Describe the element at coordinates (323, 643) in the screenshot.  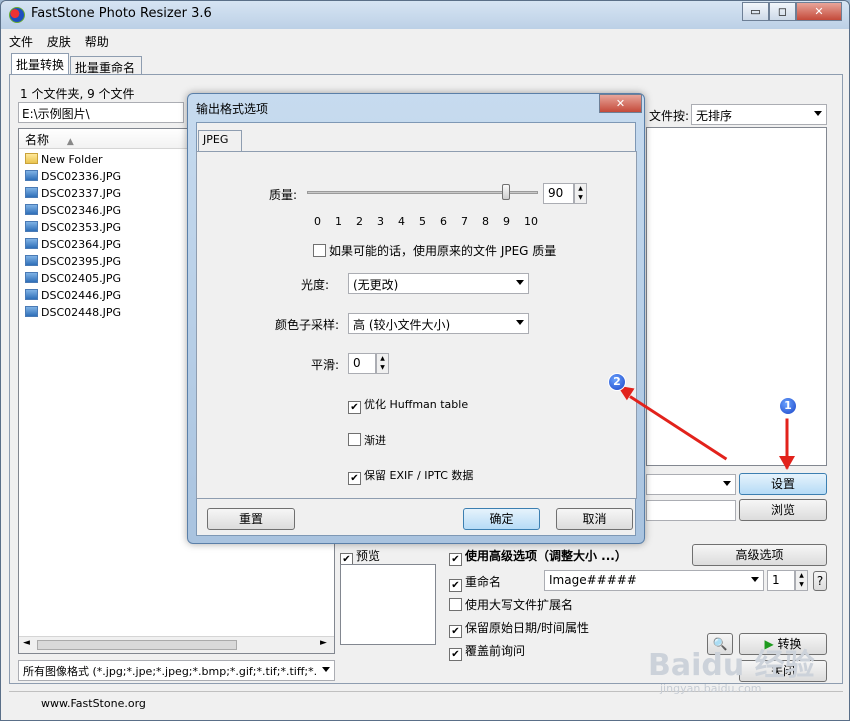
I see `scroll-right-icon: ►` at that location.